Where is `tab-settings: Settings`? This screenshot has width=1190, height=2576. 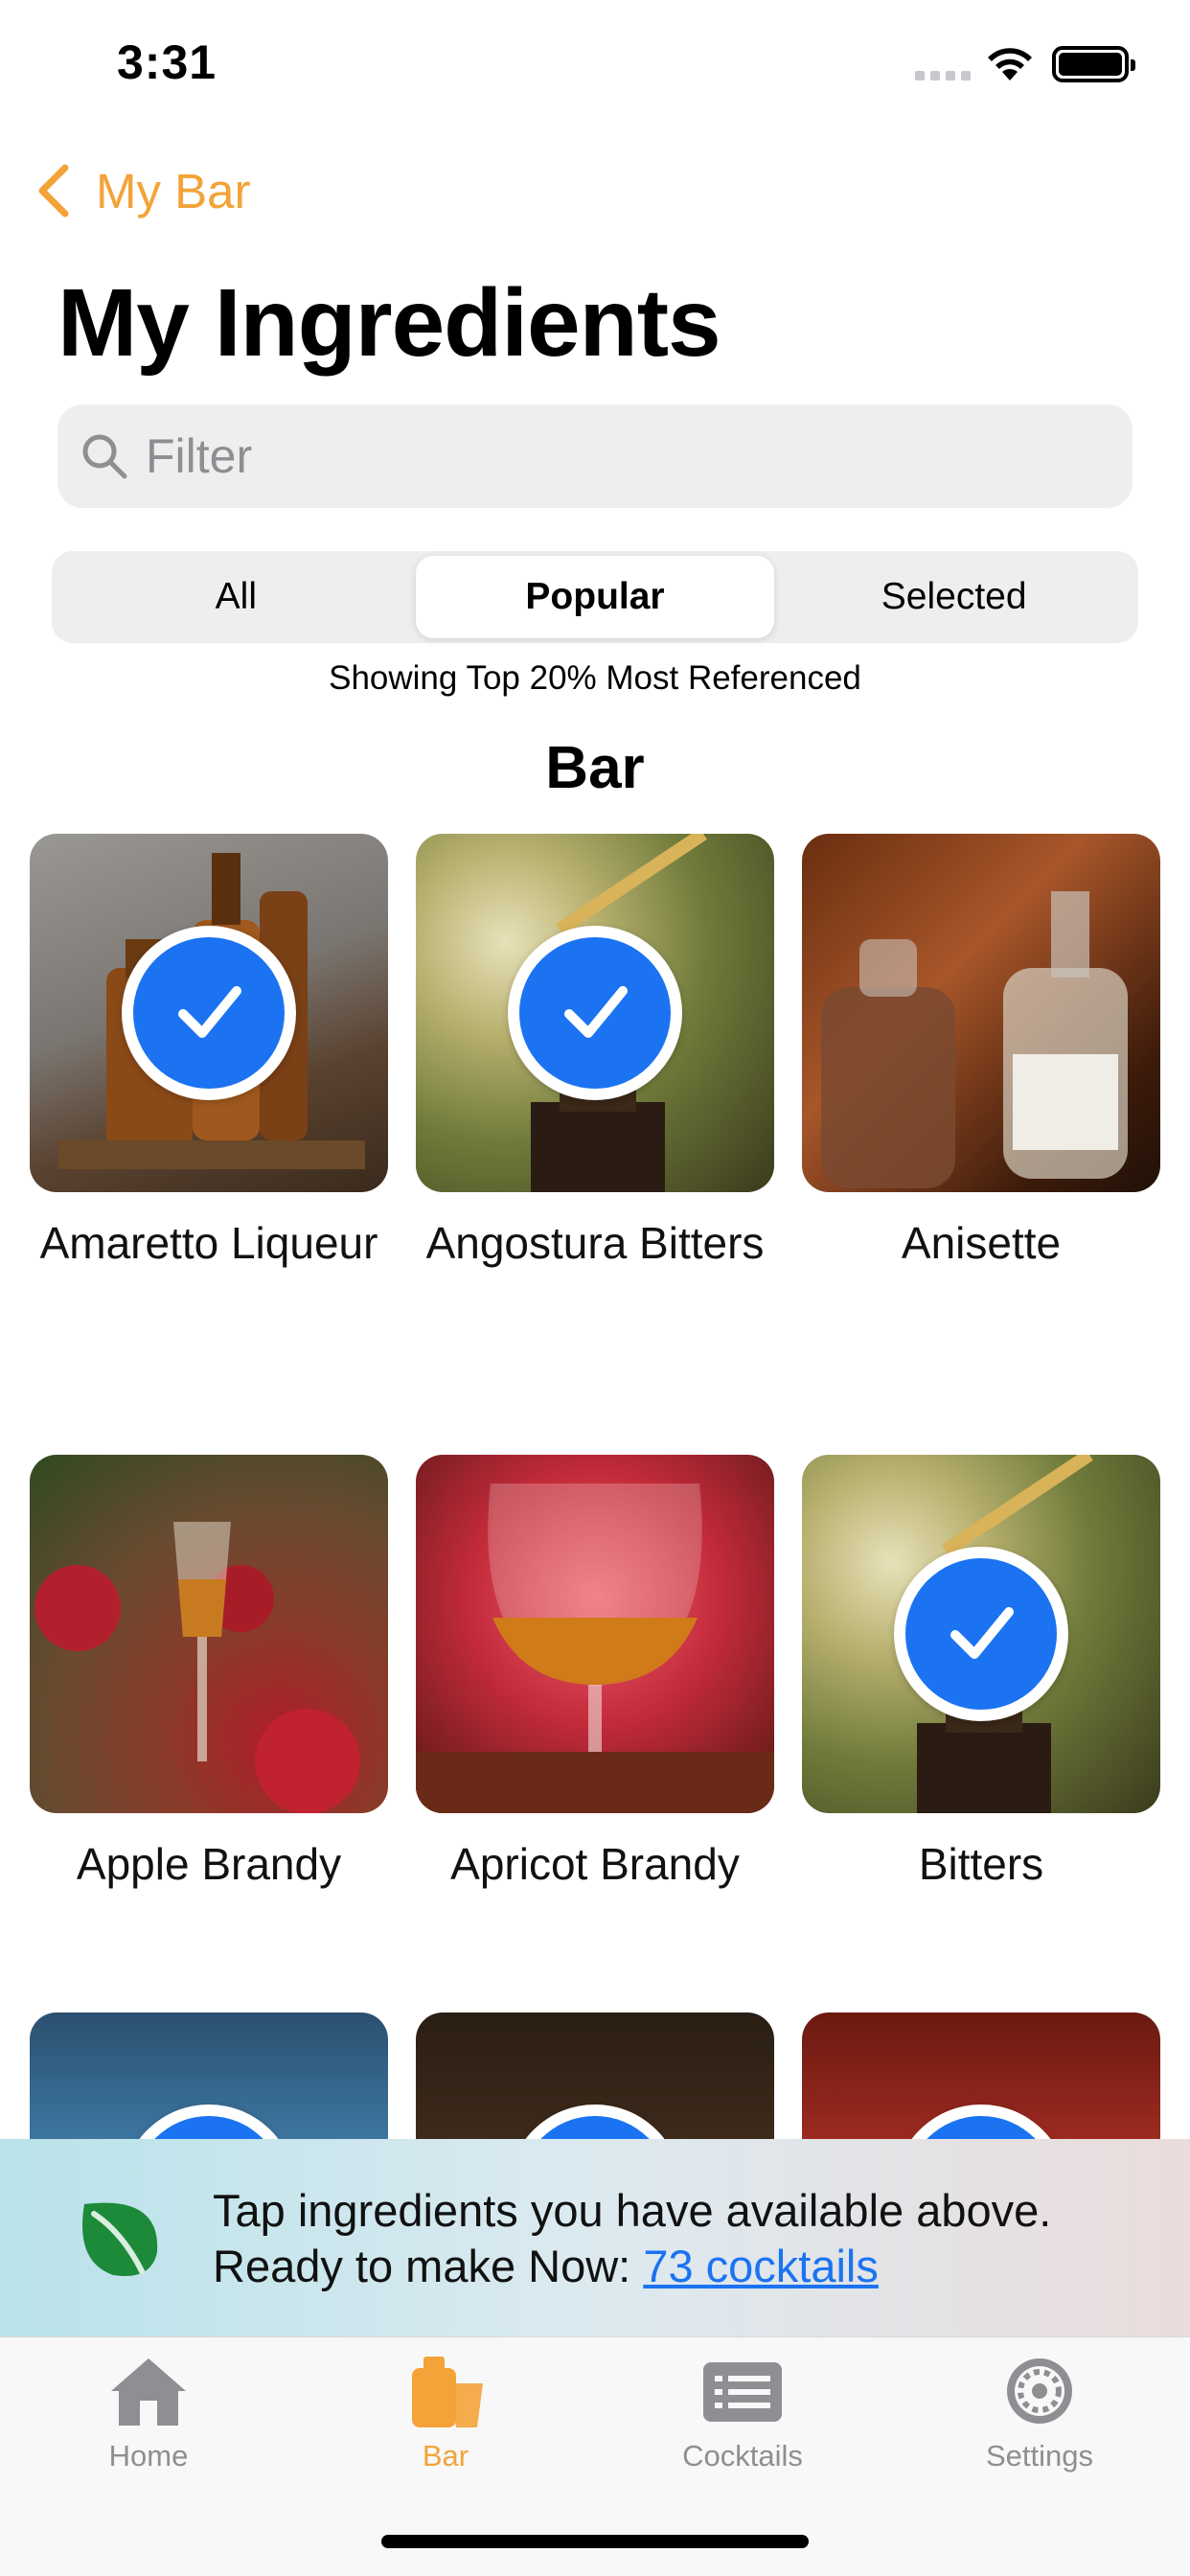 tab-settings: Settings is located at coordinates (1040, 2420).